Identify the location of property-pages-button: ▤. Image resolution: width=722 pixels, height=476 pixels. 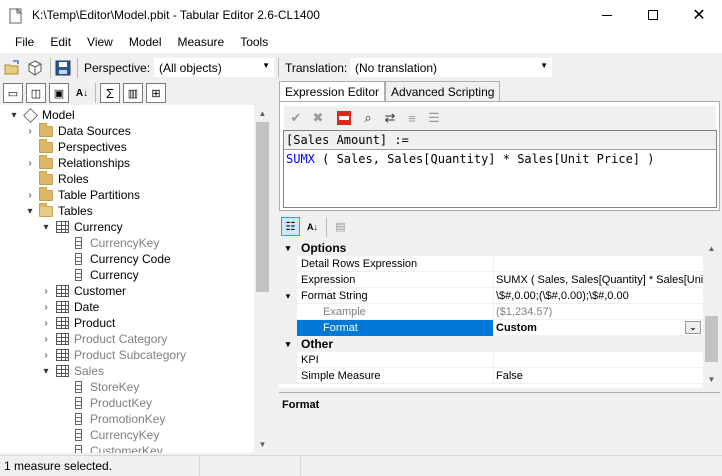
(340, 226).